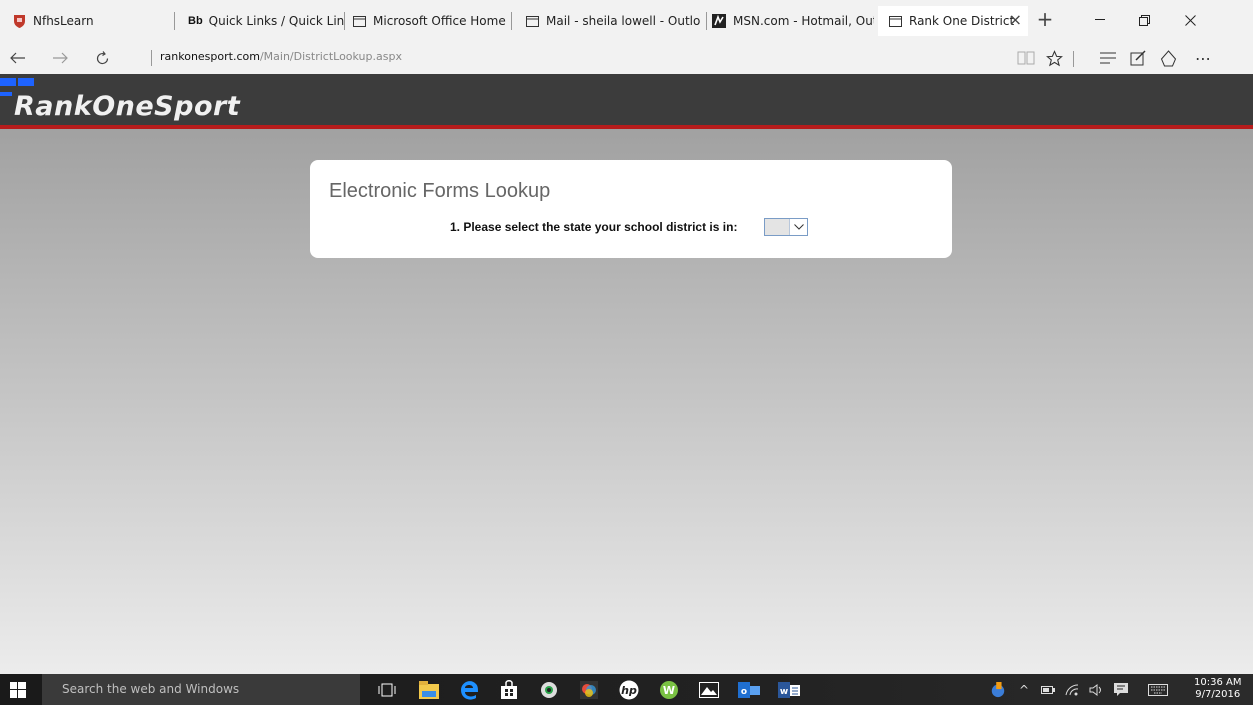  I want to click on word-icon: w, so click(789, 690).